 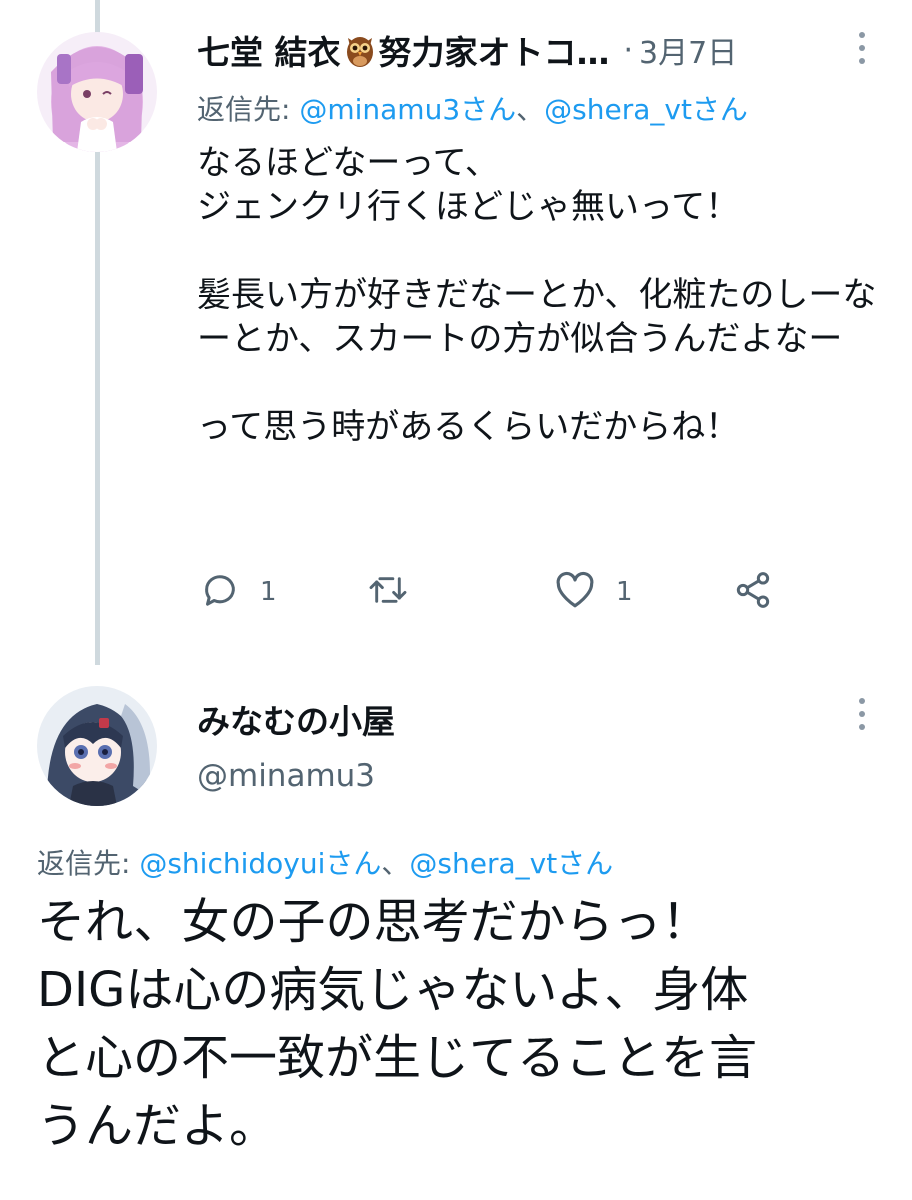 What do you see at coordinates (373, 922) in the screenshot?
I see `tweet-line: それ、女の子の思考だからっ！` at bounding box center [373, 922].